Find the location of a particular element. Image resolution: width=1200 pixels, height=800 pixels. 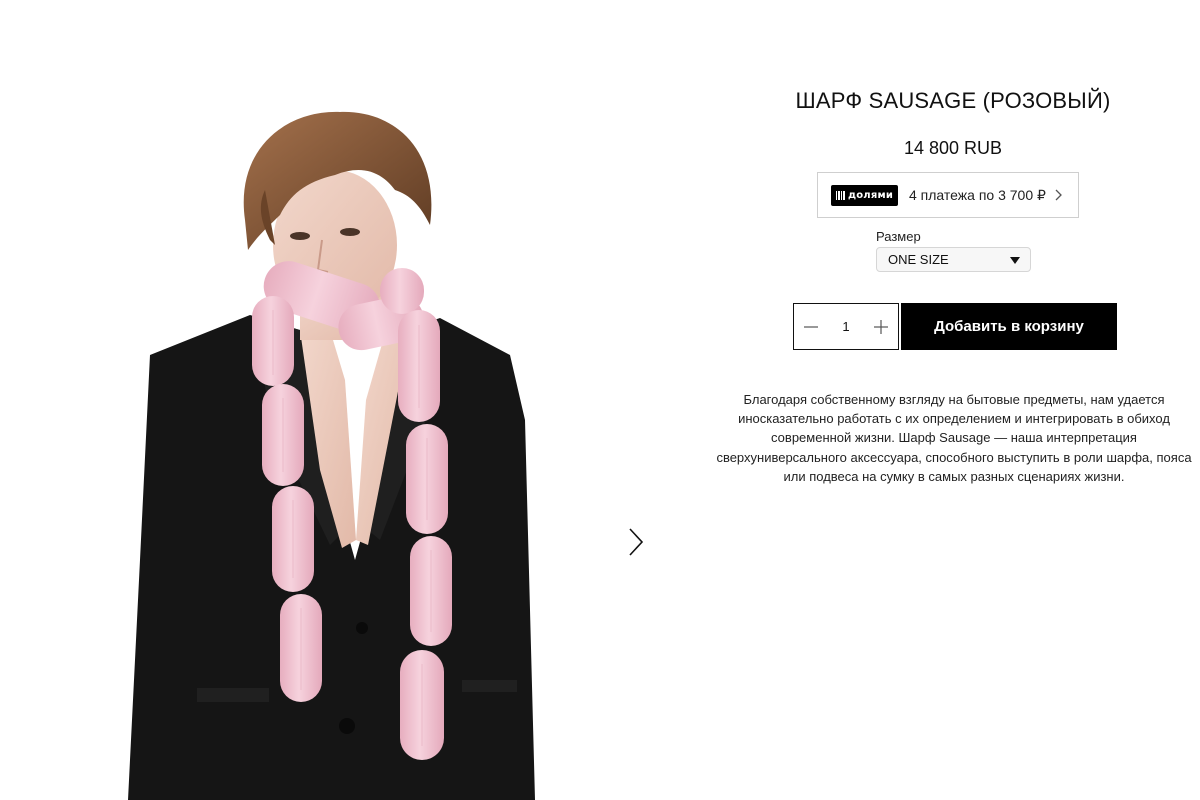

dolyami-logo-text: долями is located at coordinates (870, 195).